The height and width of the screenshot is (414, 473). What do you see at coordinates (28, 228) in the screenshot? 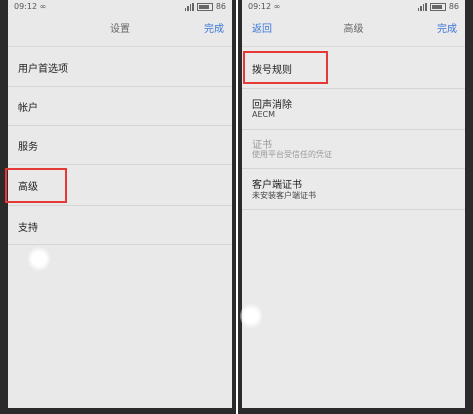
I see `settings-item-label: 支持` at bounding box center [28, 228].